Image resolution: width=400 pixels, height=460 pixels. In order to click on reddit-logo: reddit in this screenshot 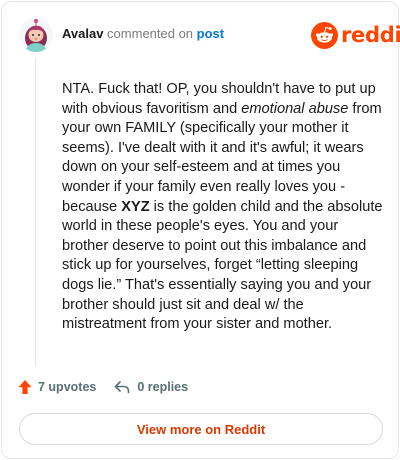, I will do `click(355, 35)`.